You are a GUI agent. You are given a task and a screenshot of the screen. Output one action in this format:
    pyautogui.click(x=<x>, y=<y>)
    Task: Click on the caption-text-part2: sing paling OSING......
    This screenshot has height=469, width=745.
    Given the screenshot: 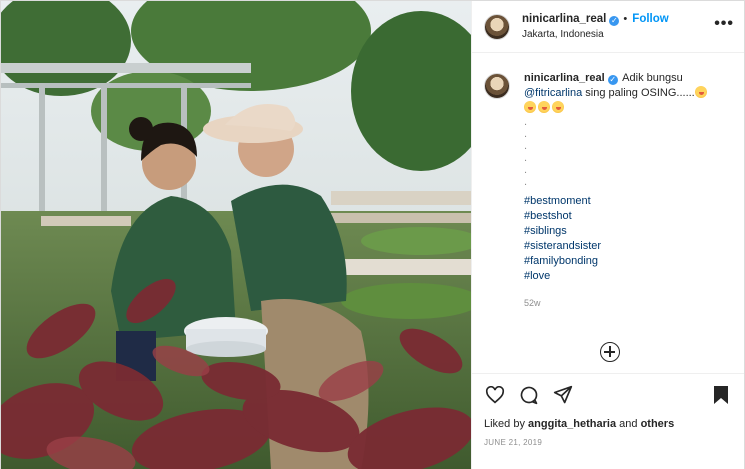 What is the action you would take?
    pyautogui.click(x=640, y=93)
    